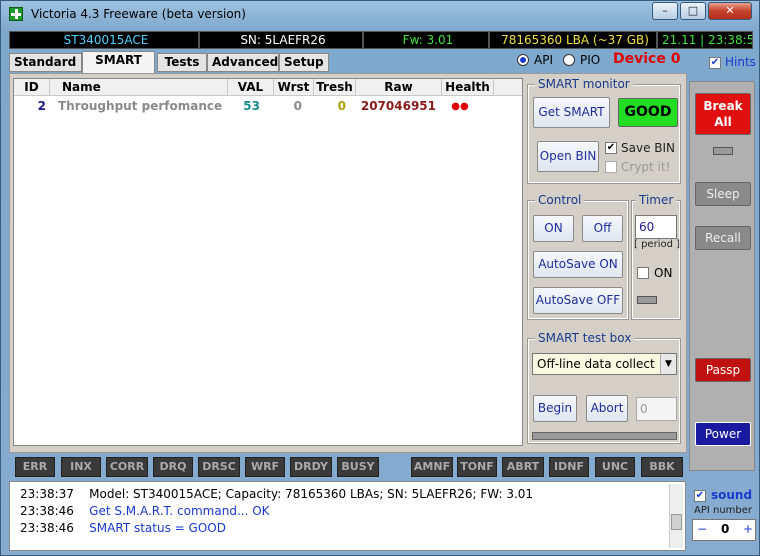 This screenshot has width=760, height=556. I want to click on log-time: 23:38:46, so click(47, 511).